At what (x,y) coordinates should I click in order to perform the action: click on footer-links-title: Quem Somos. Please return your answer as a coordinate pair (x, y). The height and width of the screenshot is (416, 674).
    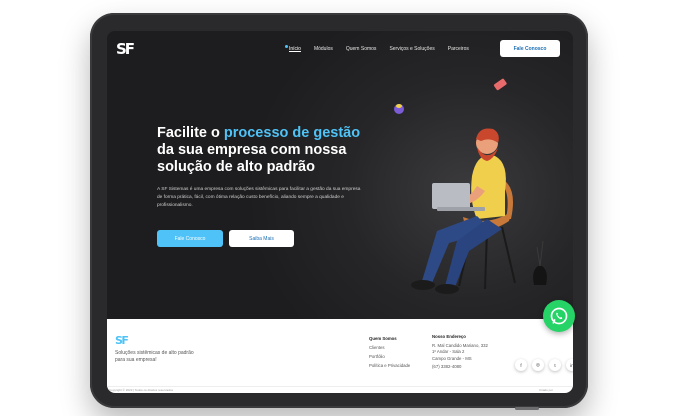
    Looking at the image, I should click on (389, 338).